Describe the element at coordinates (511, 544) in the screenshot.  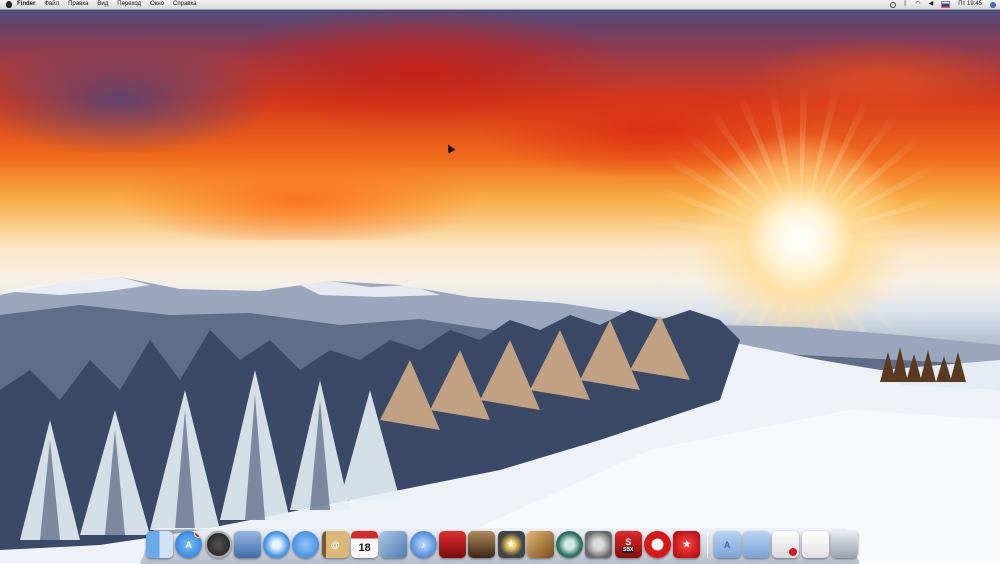
I see `imovie-icon: ★` at that location.